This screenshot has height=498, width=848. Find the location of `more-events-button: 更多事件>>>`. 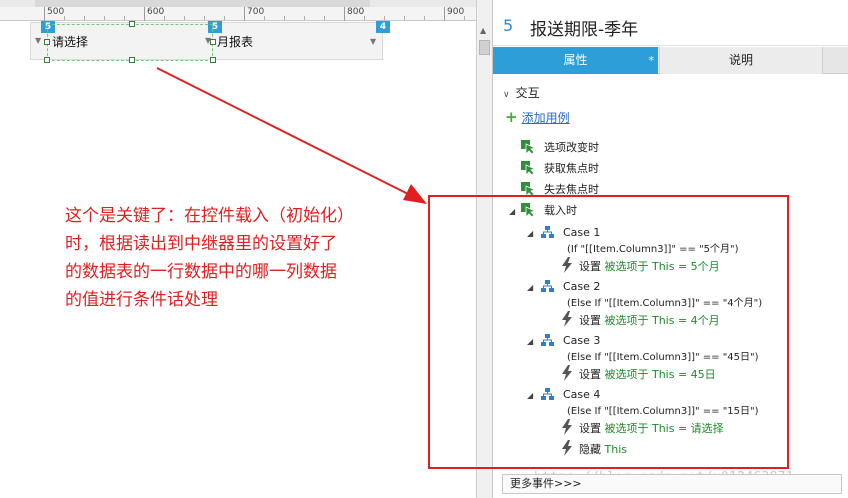

more-events-button: 更多事件>>> is located at coordinates (672, 484).